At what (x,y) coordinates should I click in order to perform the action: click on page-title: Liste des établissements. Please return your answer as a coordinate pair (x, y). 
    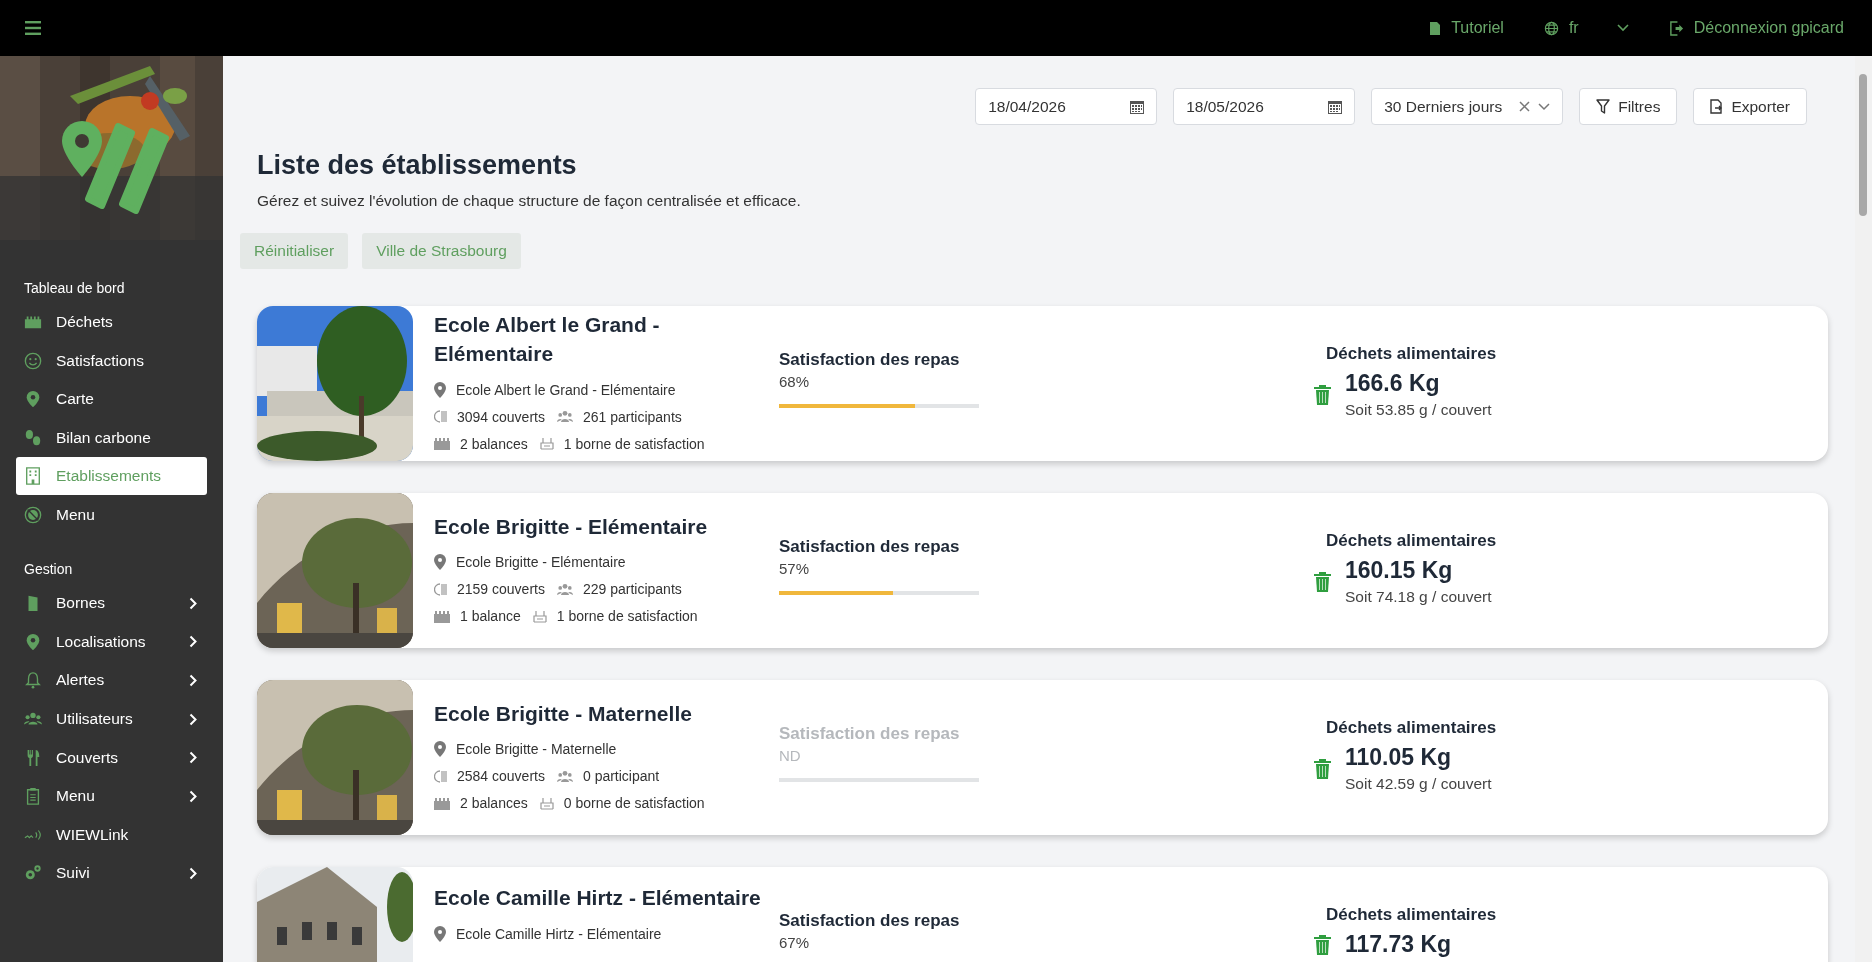
    Looking at the image, I should click on (417, 165).